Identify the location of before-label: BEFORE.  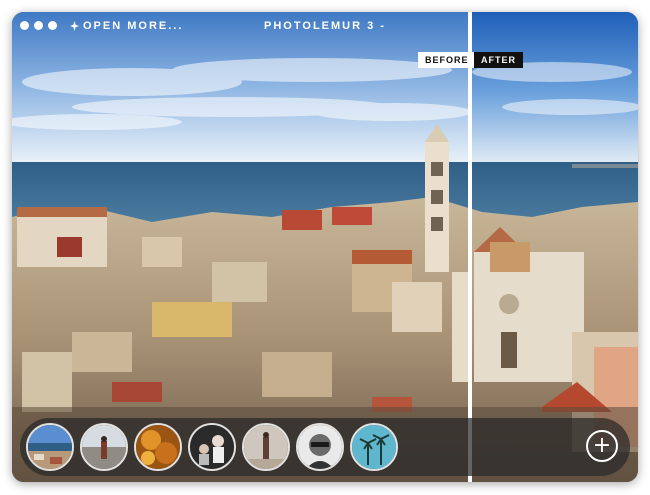
(447, 60).